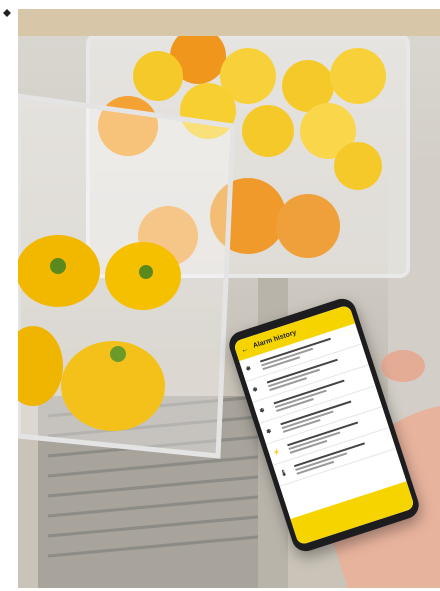 This screenshot has height=591, width=440. What do you see at coordinates (244, 348) in the screenshot?
I see `back-arrow-icon: ←` at bounding box center [244, 348].